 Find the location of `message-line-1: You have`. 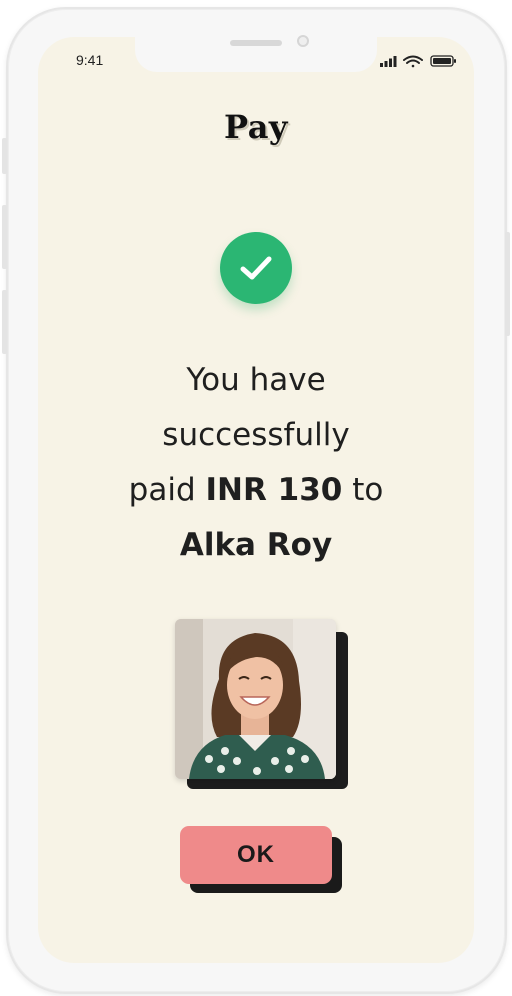

message-line-1: You have is located at coordinates (256, 380).